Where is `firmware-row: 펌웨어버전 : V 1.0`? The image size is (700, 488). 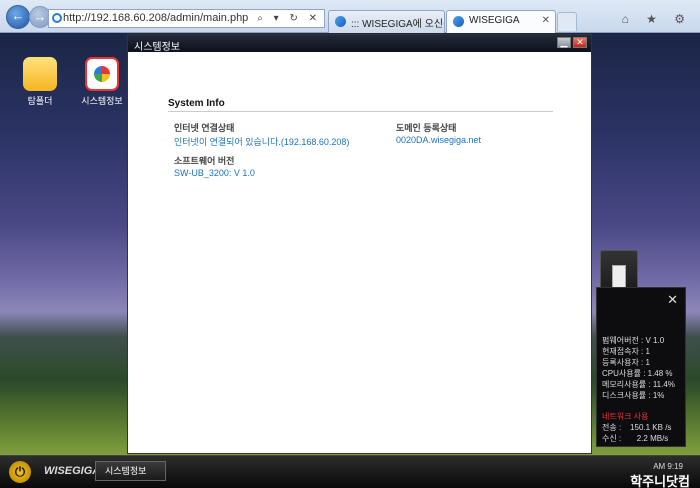
firmware-row: 펌웨어버전 : V 1.0 is located at coordinates (633, 340).